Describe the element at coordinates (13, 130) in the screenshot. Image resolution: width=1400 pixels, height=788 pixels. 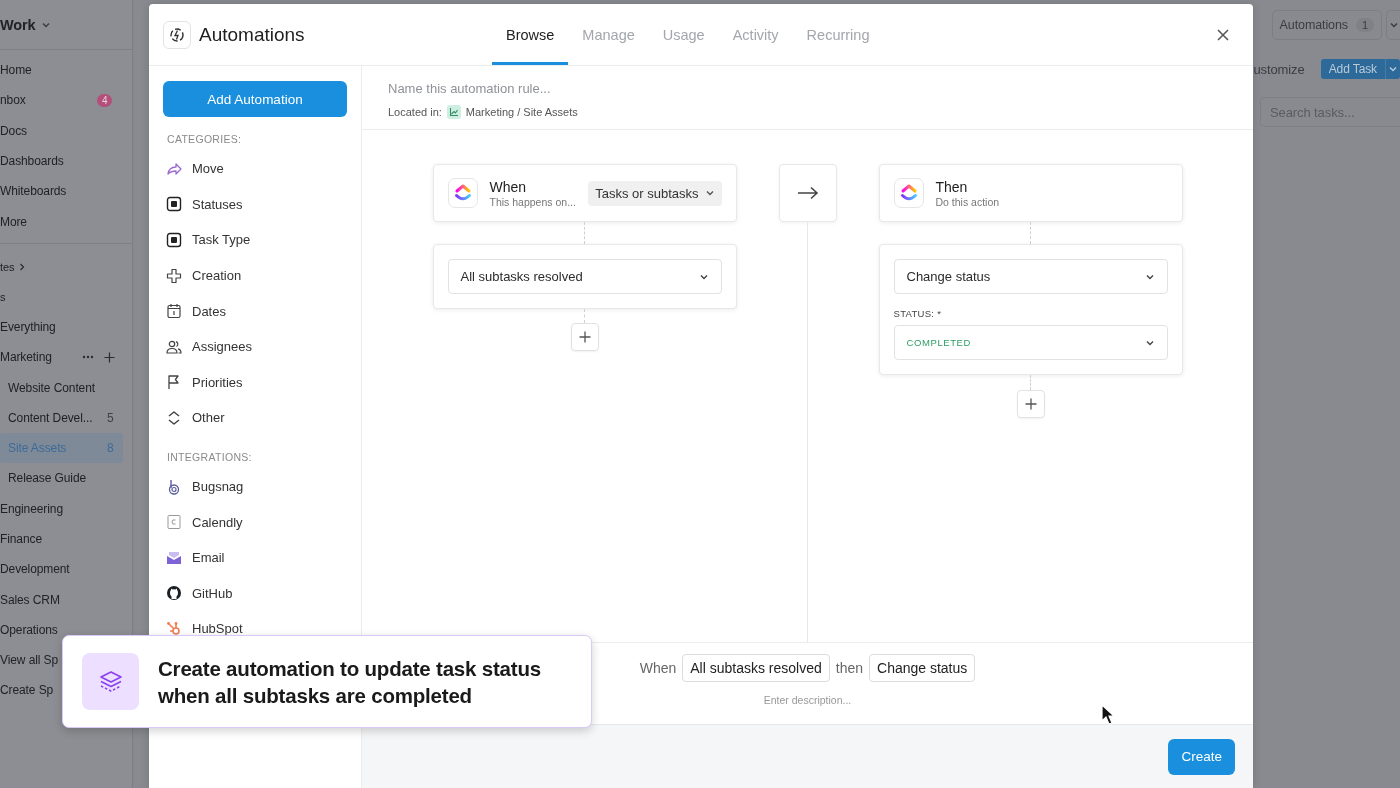
I see `nav-item: Docs` at that location.